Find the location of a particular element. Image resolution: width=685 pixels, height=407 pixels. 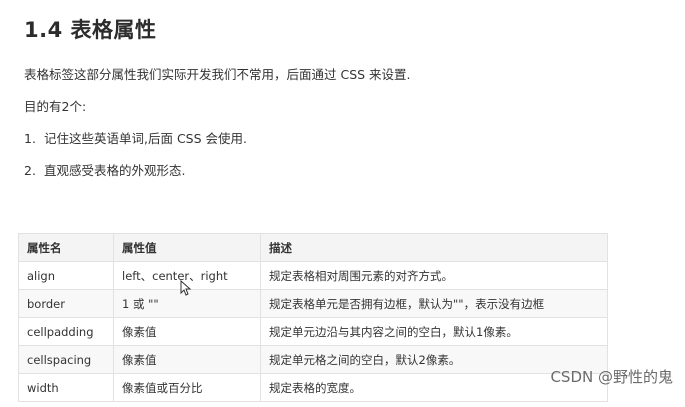

list-item: 1. 记住这些英语单词,后面 CSS 会使用. is located at coordinates (135, 144).